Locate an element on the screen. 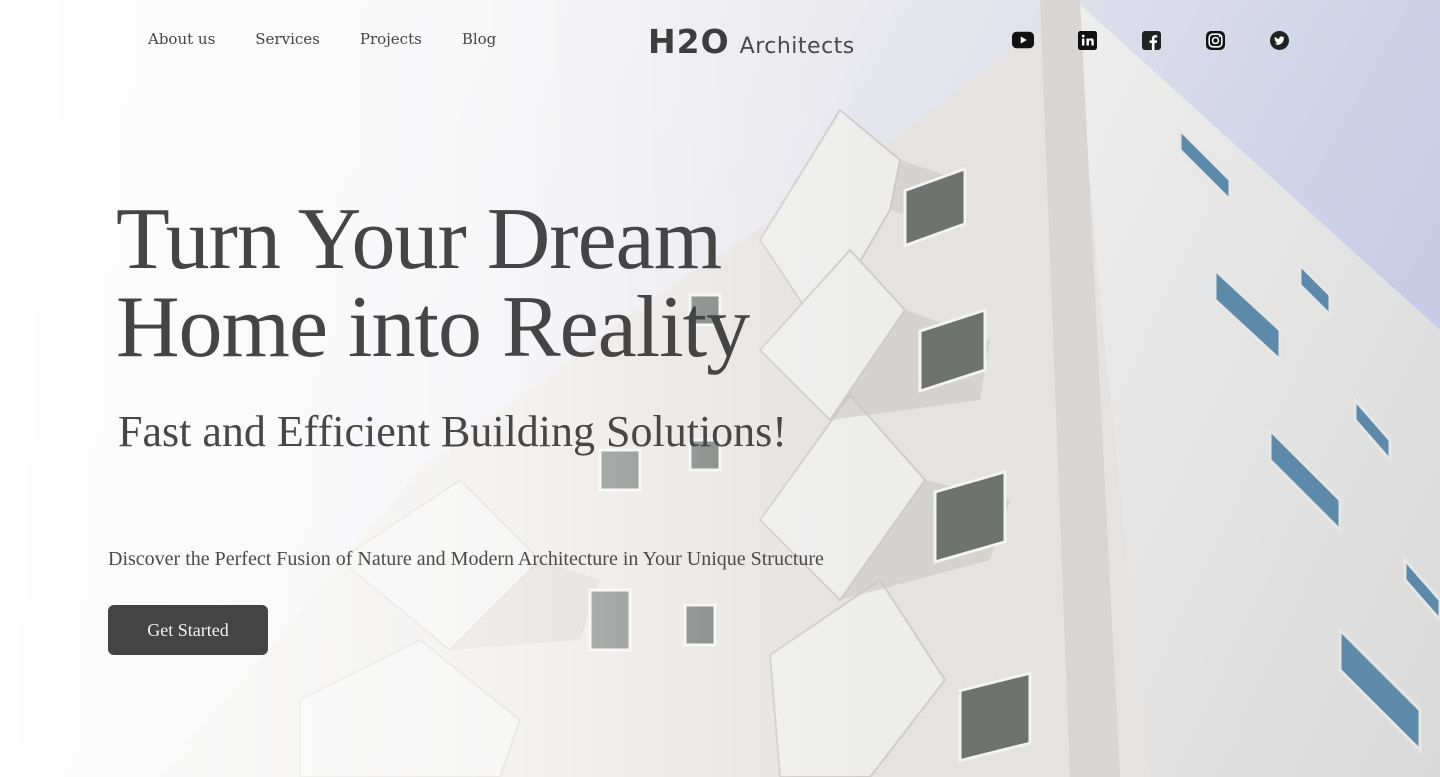 The image size is (1440, 777). brand-logo: H2O Architects is located at coordinates (751, 41).